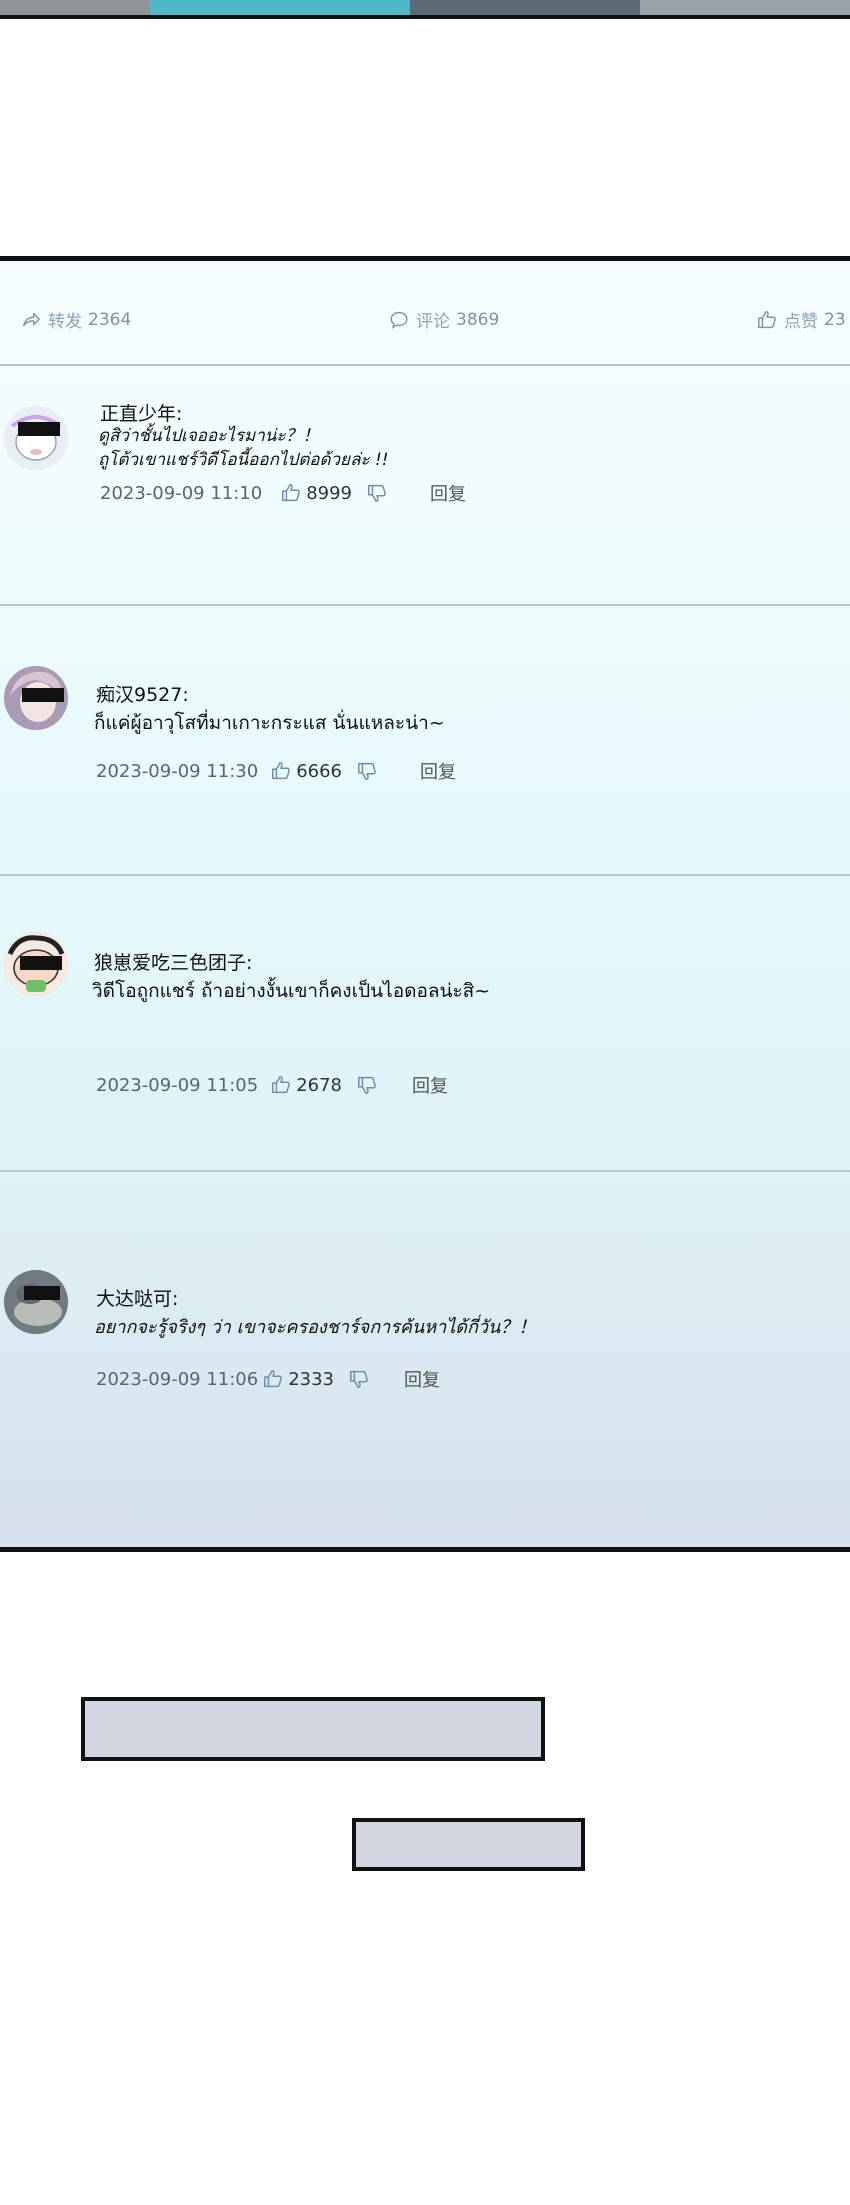 This screenshot has height=2205, width=850. I want to click on comment-meta: 2023-09-09 11:10 8999 回复, so click(283, 493).